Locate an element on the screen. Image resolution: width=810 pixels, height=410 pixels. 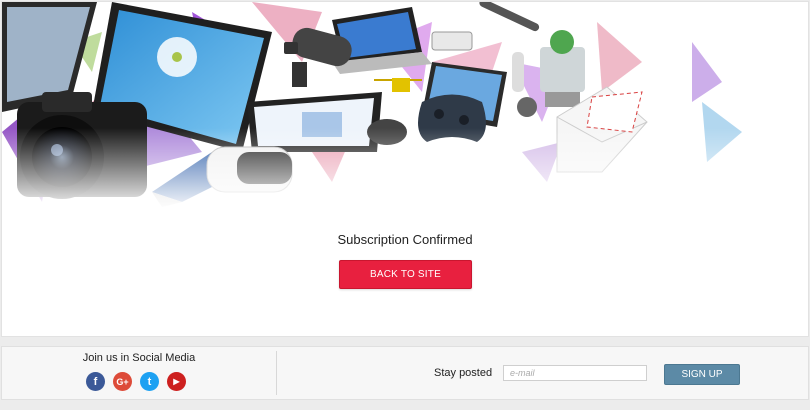
stay-posted-label: Stay posted is located at coordinates (463, 373).